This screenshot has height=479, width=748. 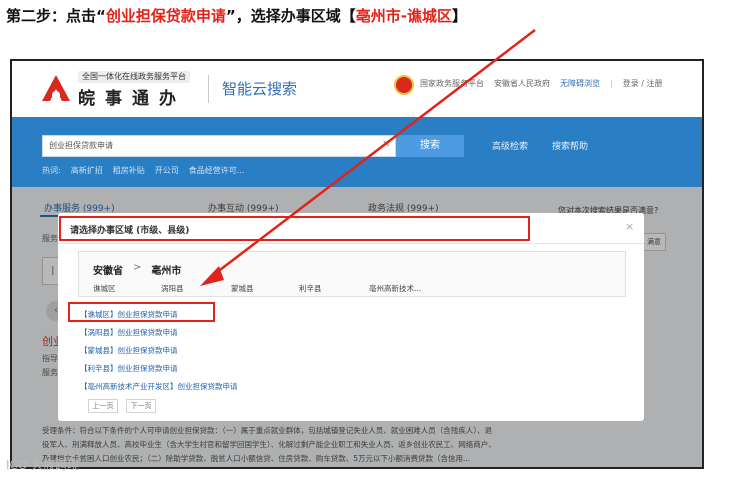 What do you see at coordinates (351, 243) in the screenshot?
I see `modal-divider` at bounding box center [351, 243].